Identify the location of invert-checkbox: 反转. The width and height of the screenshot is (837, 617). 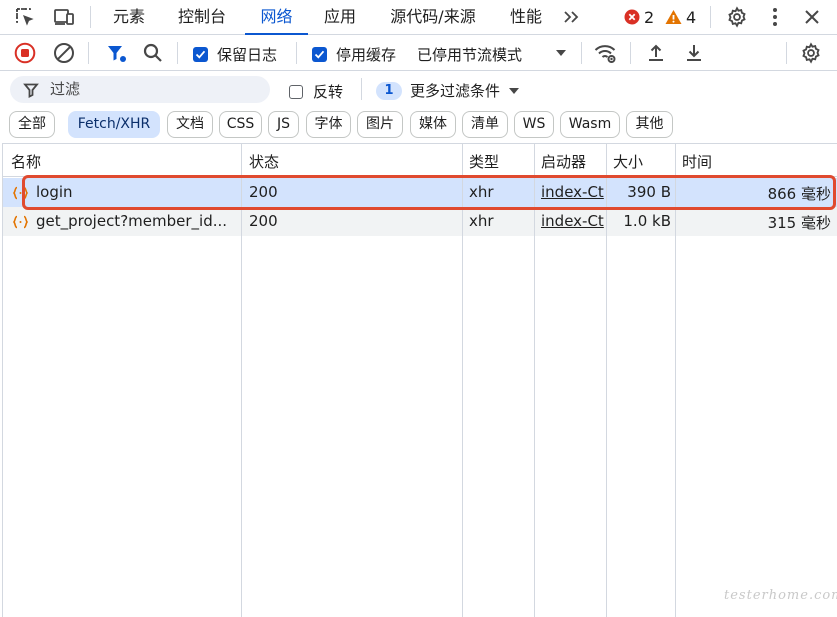
(316, 91).